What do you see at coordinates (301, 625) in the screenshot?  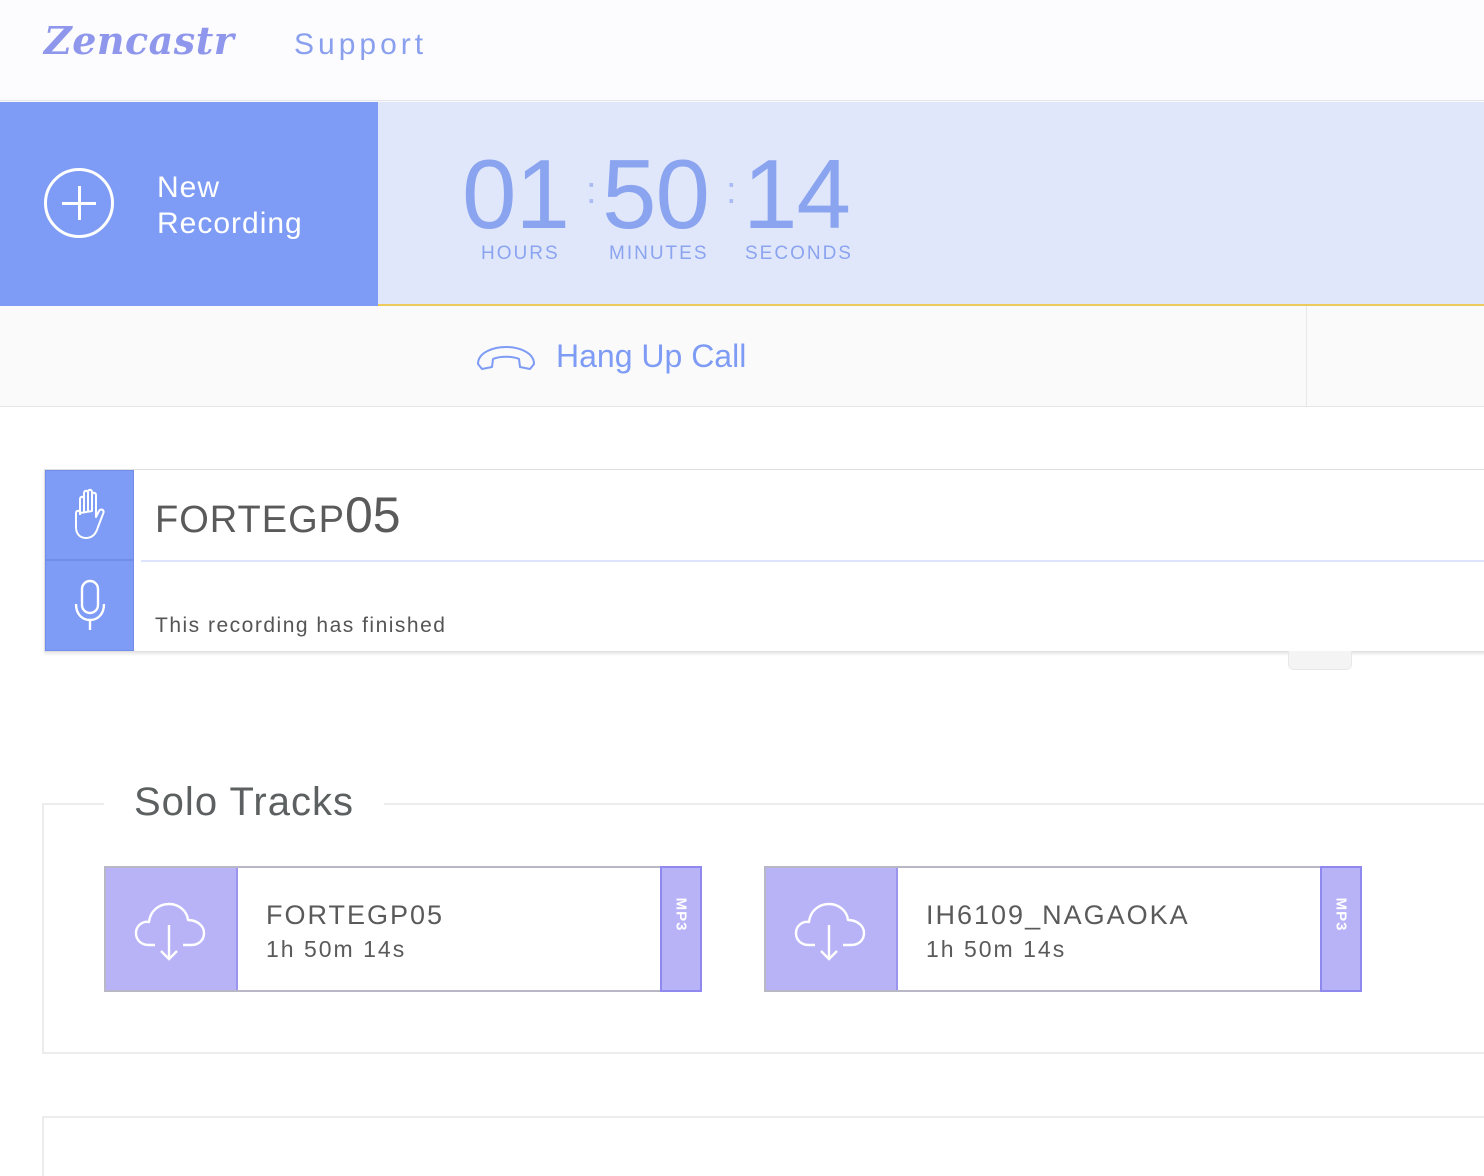 I see `recording-status: This recording has finished` at bounding box center [301, 625].